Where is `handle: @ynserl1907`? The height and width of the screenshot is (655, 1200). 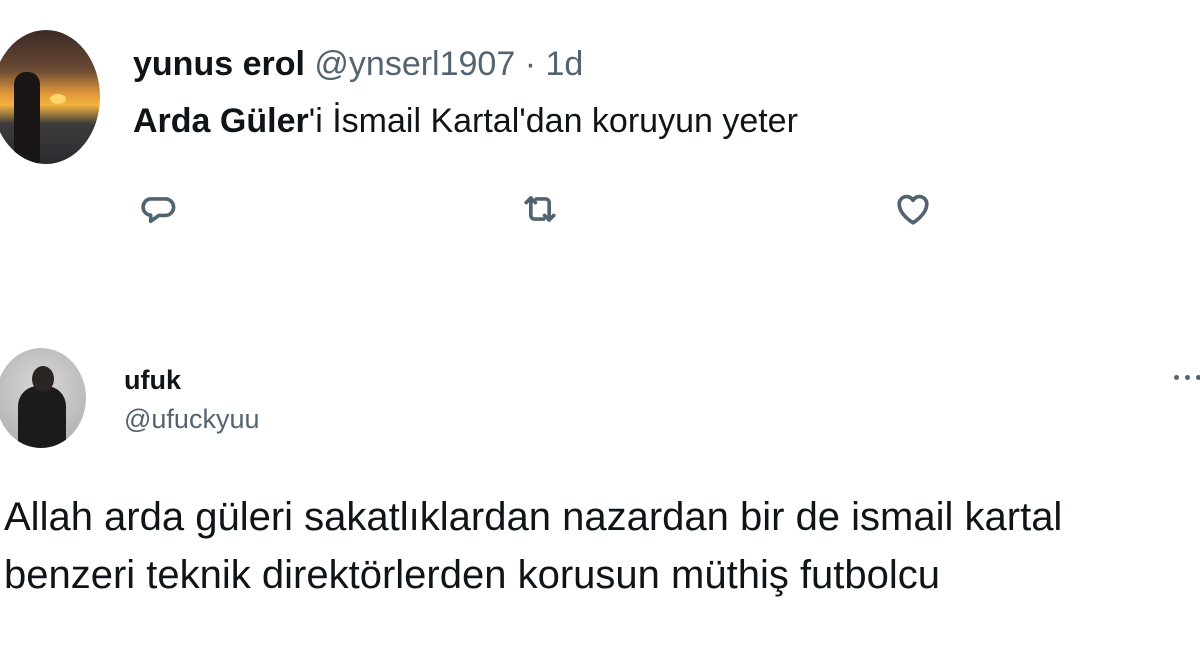 handle: @ynserl1907 is located at coordinates (414, 64).